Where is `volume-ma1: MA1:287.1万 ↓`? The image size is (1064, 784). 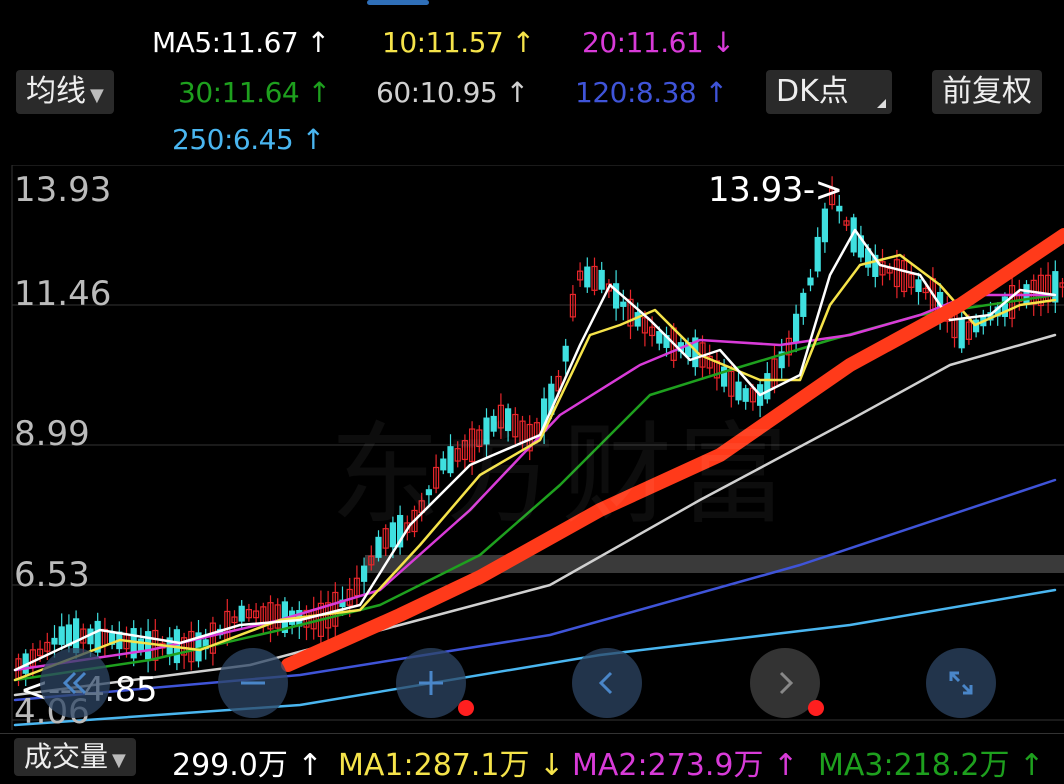
volume-ma1: MA1:287.1万 ↓ is located at coordinates (451, 765).